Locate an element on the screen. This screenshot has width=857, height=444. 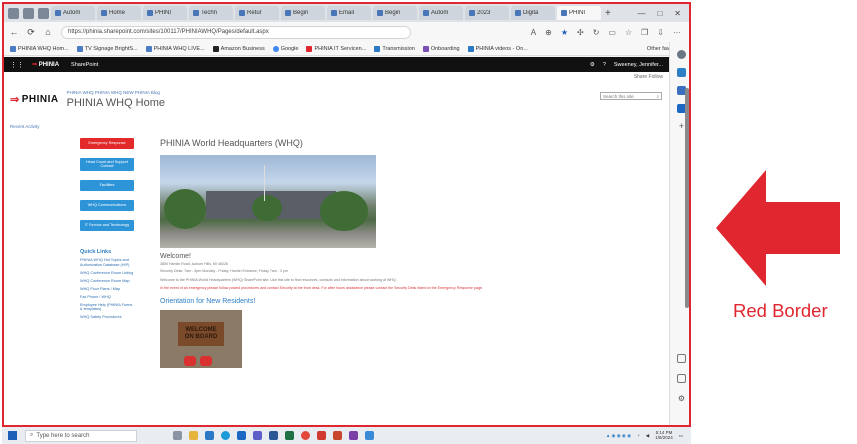
volume-icon: ◀ is located at coordinates (647, 436).